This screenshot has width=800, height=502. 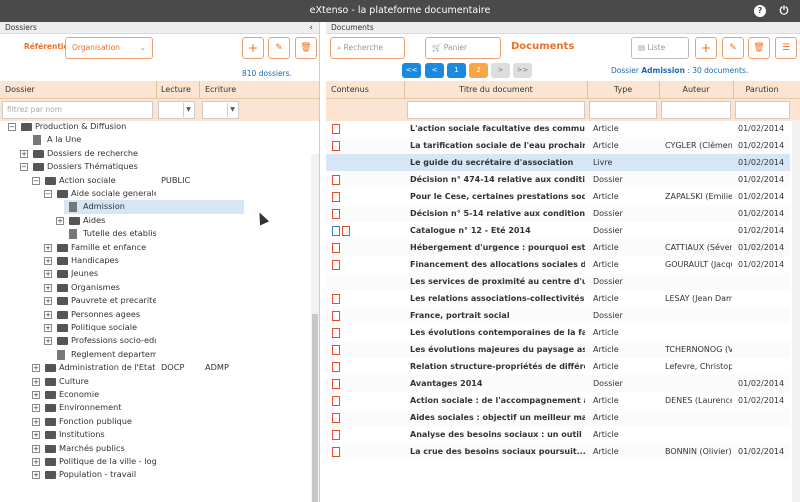 What do you see at coordinates (500, 70) in the screenshot?
I see `pager-next: >` at bounding box center [500, 70].